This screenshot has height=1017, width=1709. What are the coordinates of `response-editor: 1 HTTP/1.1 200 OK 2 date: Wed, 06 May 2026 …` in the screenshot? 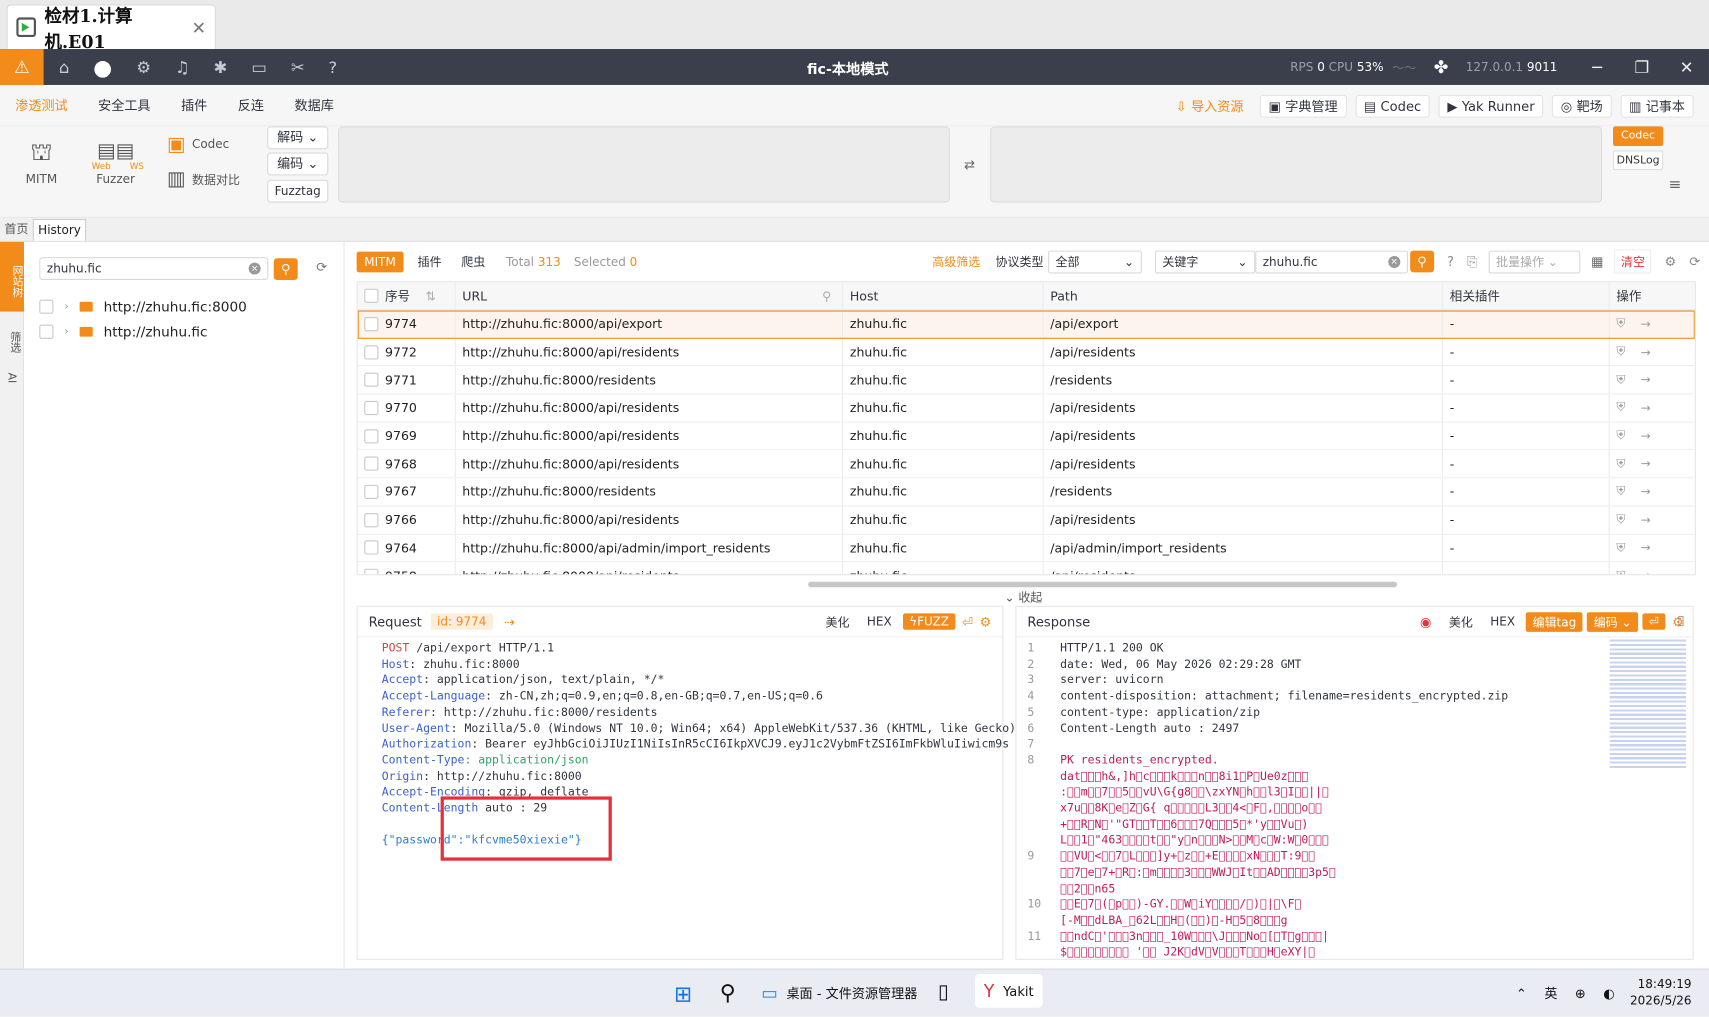 It's located at (1288, 799).